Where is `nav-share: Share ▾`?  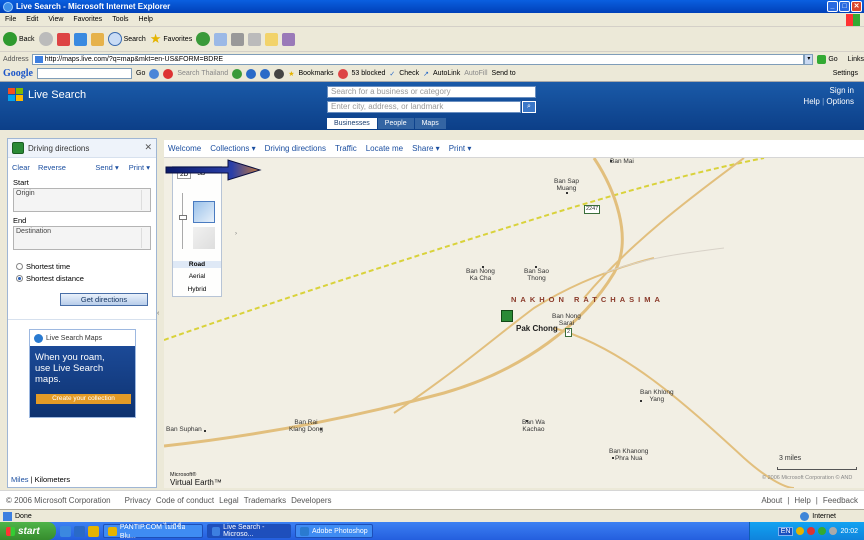
nav-share: Share ▾ is located at coordinates (426, 148).